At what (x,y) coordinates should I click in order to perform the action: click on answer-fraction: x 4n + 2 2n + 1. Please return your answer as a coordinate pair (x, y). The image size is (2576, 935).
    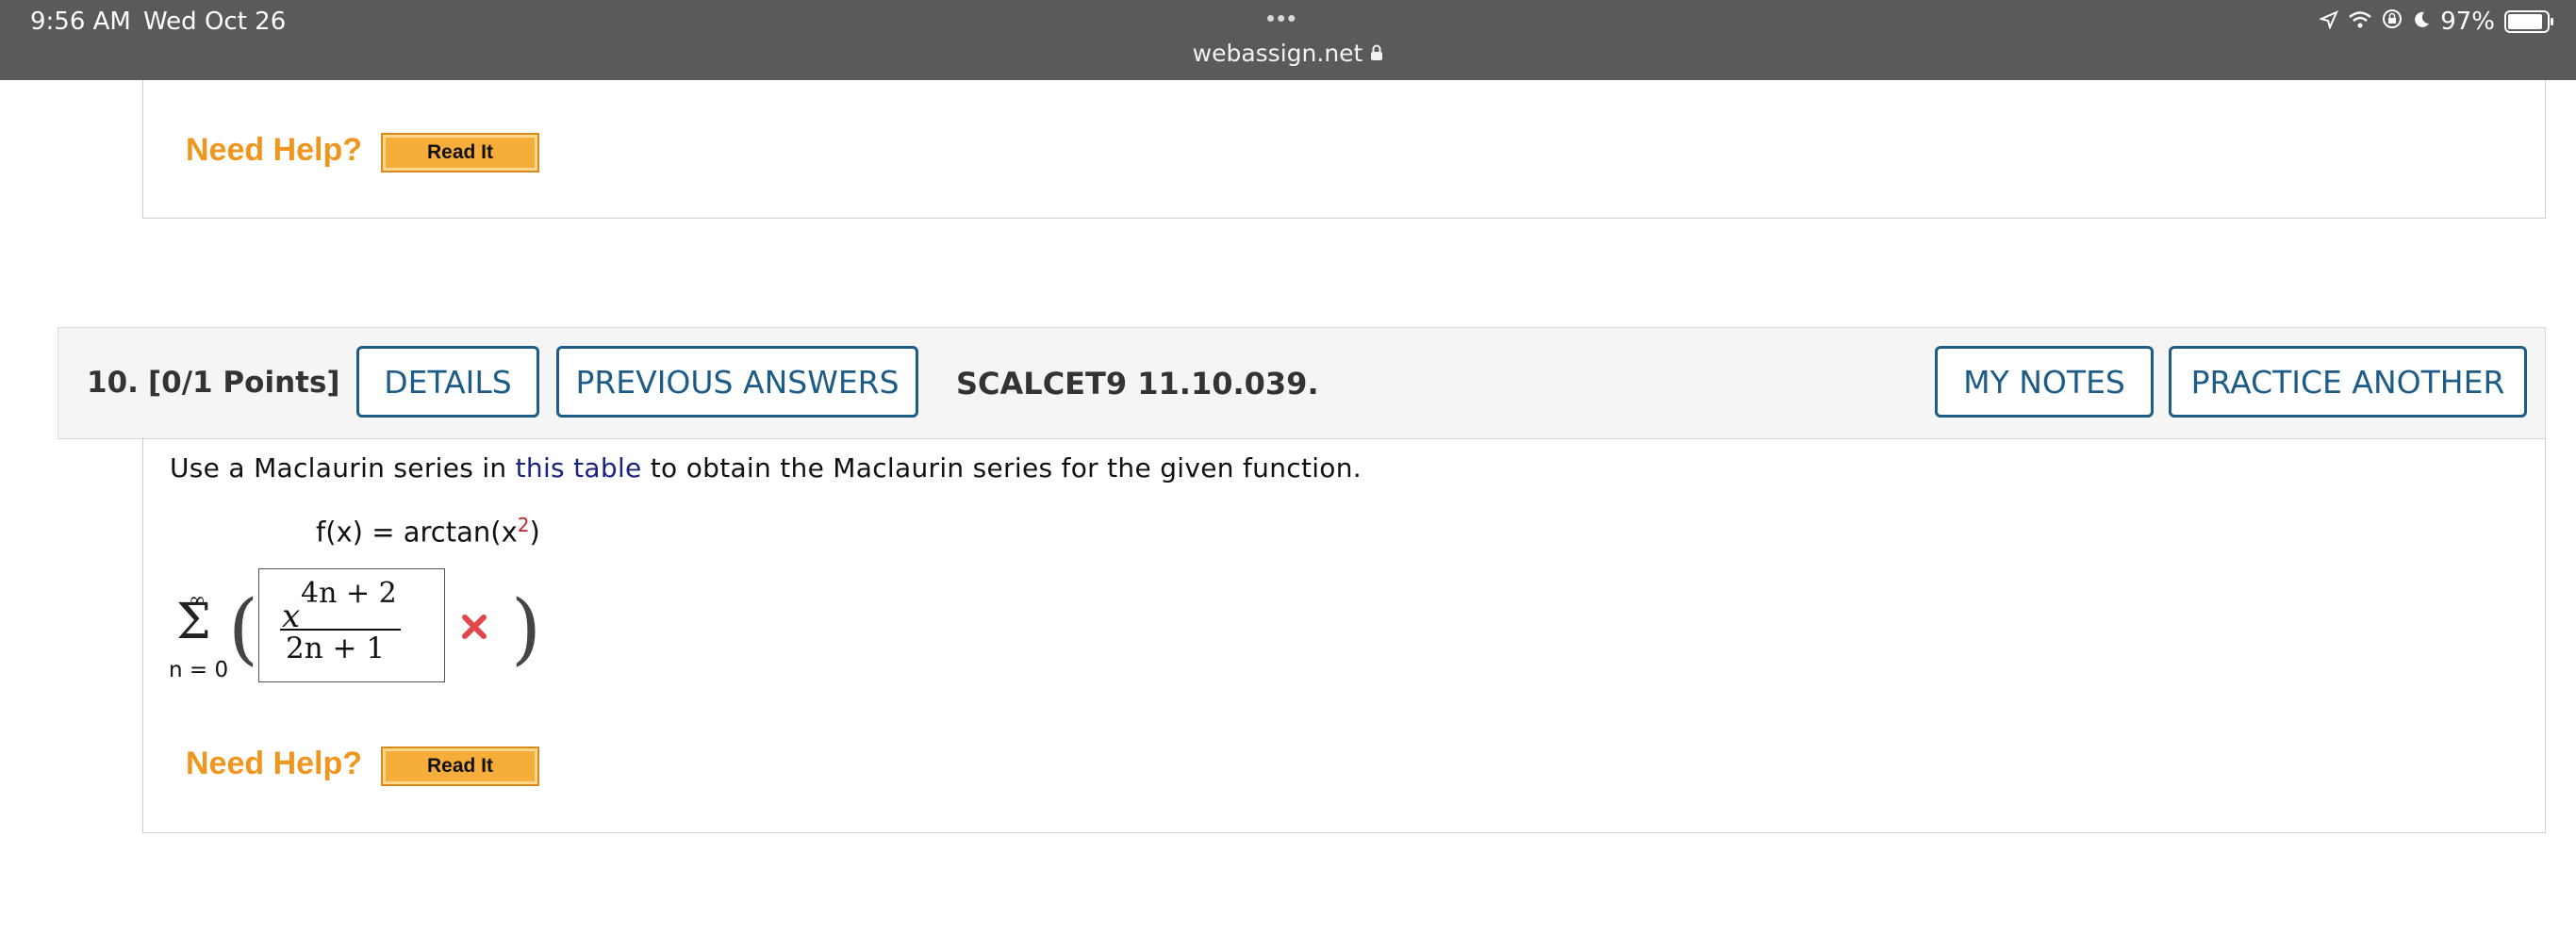
    Looking at the image, I should click on (351, 625).